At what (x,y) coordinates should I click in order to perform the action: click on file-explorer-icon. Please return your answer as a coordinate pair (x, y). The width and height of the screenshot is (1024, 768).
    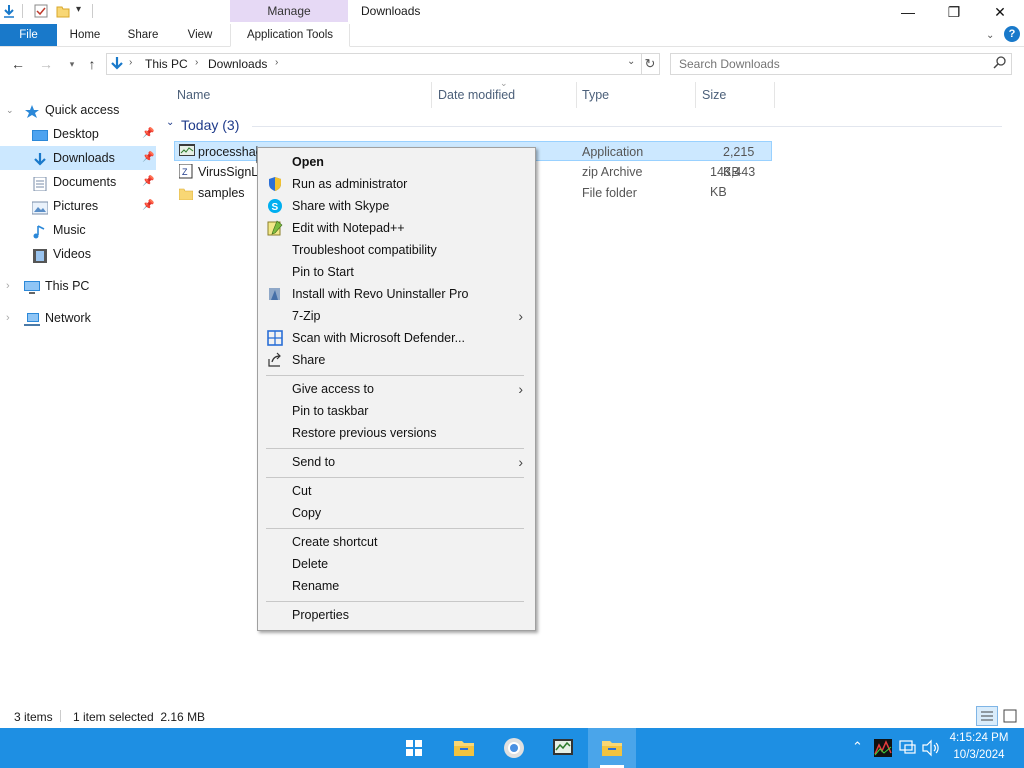
    Looking at the image, I should click on (464, 748).